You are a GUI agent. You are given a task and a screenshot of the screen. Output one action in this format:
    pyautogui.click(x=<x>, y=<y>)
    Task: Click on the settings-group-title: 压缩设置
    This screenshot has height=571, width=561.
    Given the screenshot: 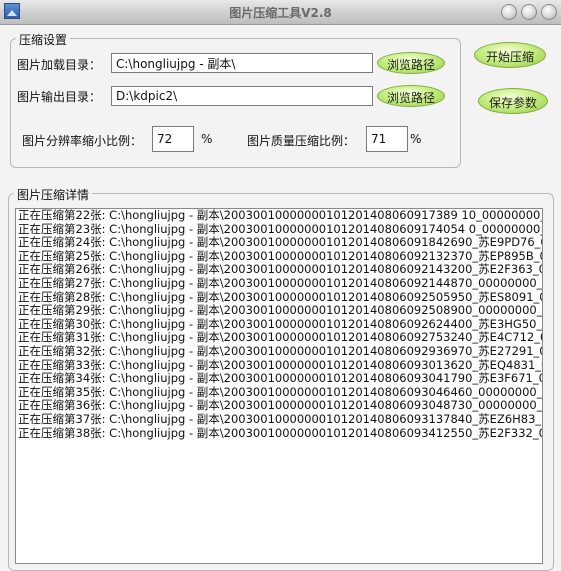 What is the action you would take?
    pyautogui.click(x=43, y=39)
    